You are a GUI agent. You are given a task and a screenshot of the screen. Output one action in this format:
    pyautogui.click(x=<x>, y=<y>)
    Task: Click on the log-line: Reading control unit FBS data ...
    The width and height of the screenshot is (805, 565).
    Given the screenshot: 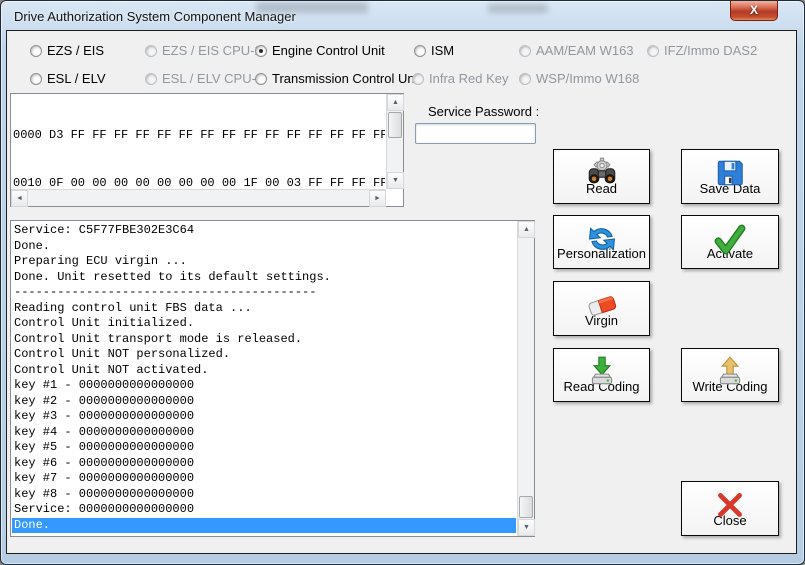 What is the action you would take?
    pyautogui.click(x=264, y=309)
    